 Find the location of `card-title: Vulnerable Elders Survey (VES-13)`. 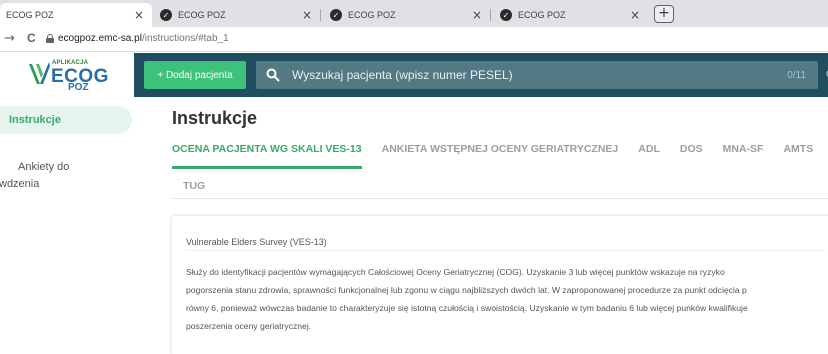

card-title: Vulnerable Elders Survey (VES-13) is located at coordinates (256, 242).